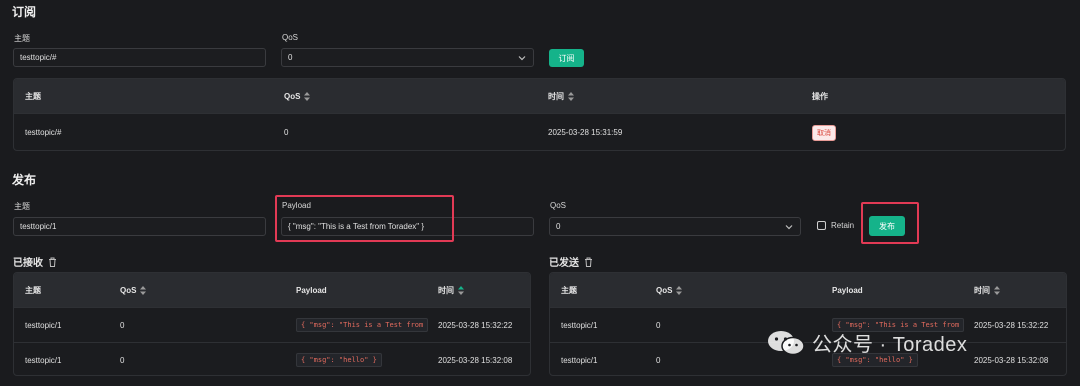  I want to click on sent-heading: 已发送, so click(571, 261).